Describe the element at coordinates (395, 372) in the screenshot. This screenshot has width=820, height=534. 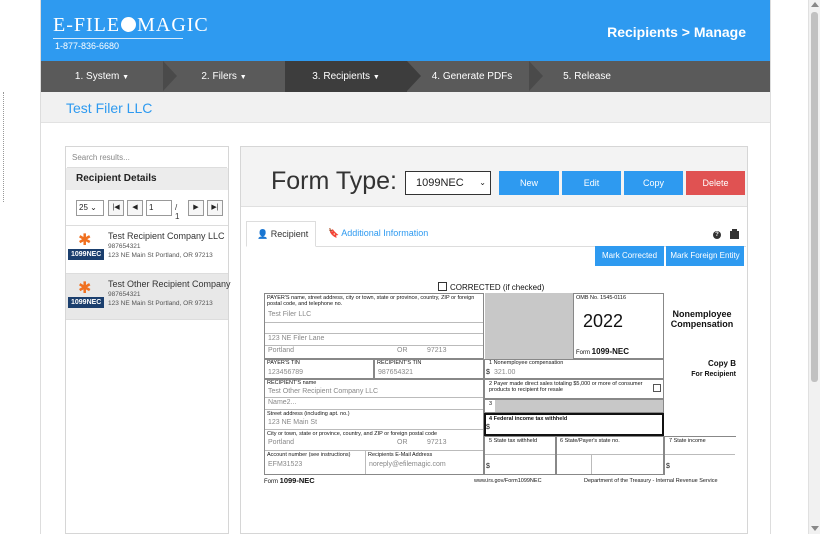
I see `recipient-tin-field: 987654321` at that location.